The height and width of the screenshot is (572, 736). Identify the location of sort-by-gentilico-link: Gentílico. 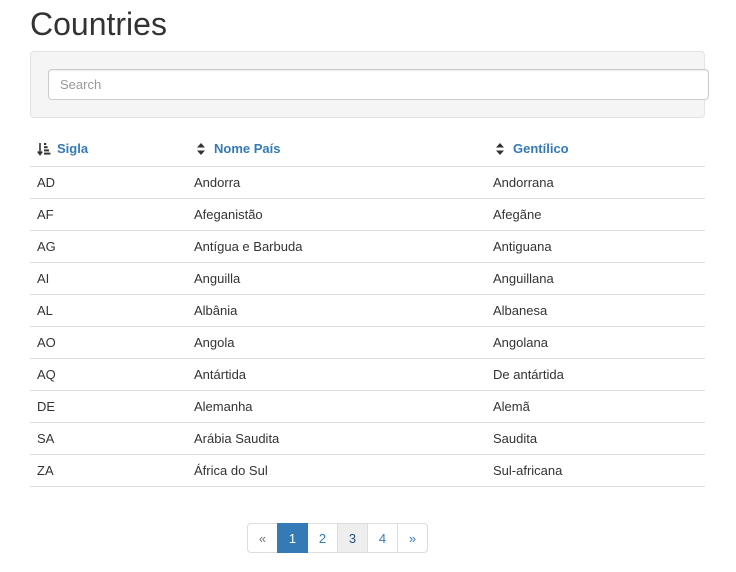
(531, 148).